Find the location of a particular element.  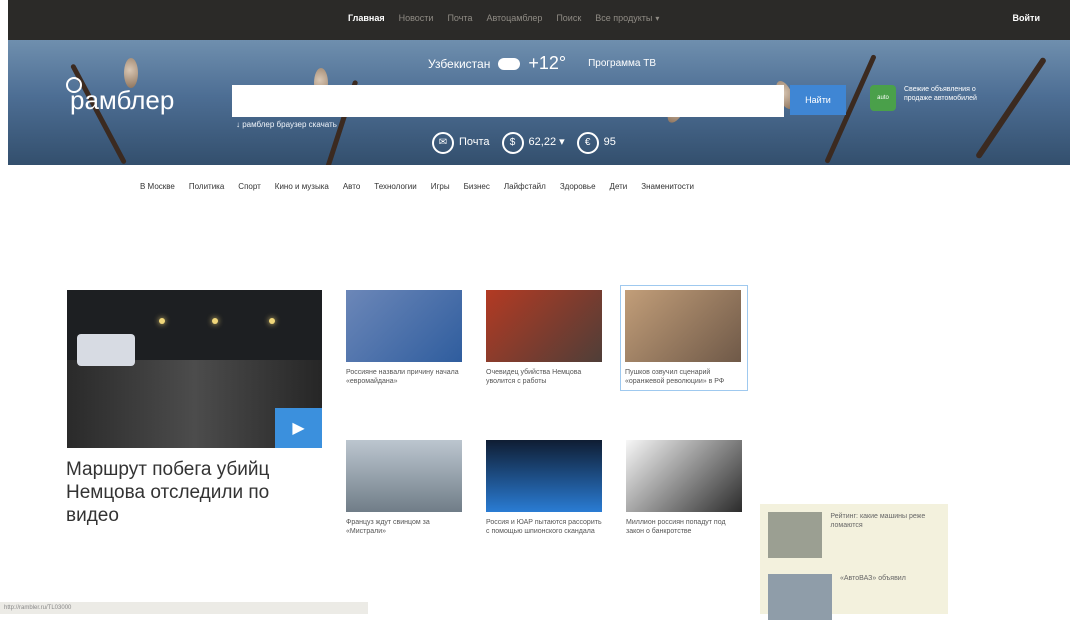

category-sport: Спорт is located at coordinates (249, 186).